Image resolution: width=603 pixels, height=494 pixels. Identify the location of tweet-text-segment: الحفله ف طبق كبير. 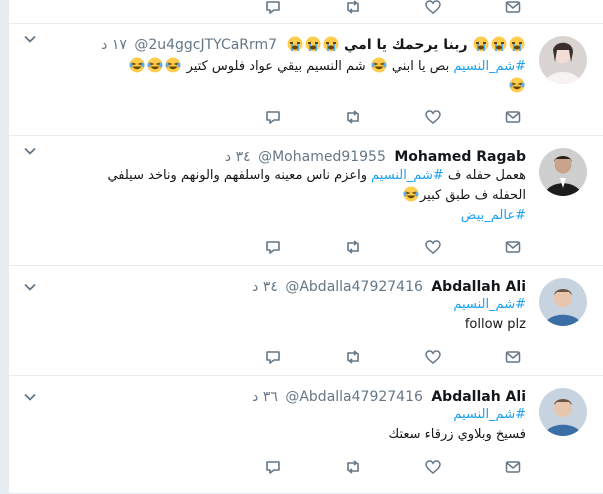
(472, 195).